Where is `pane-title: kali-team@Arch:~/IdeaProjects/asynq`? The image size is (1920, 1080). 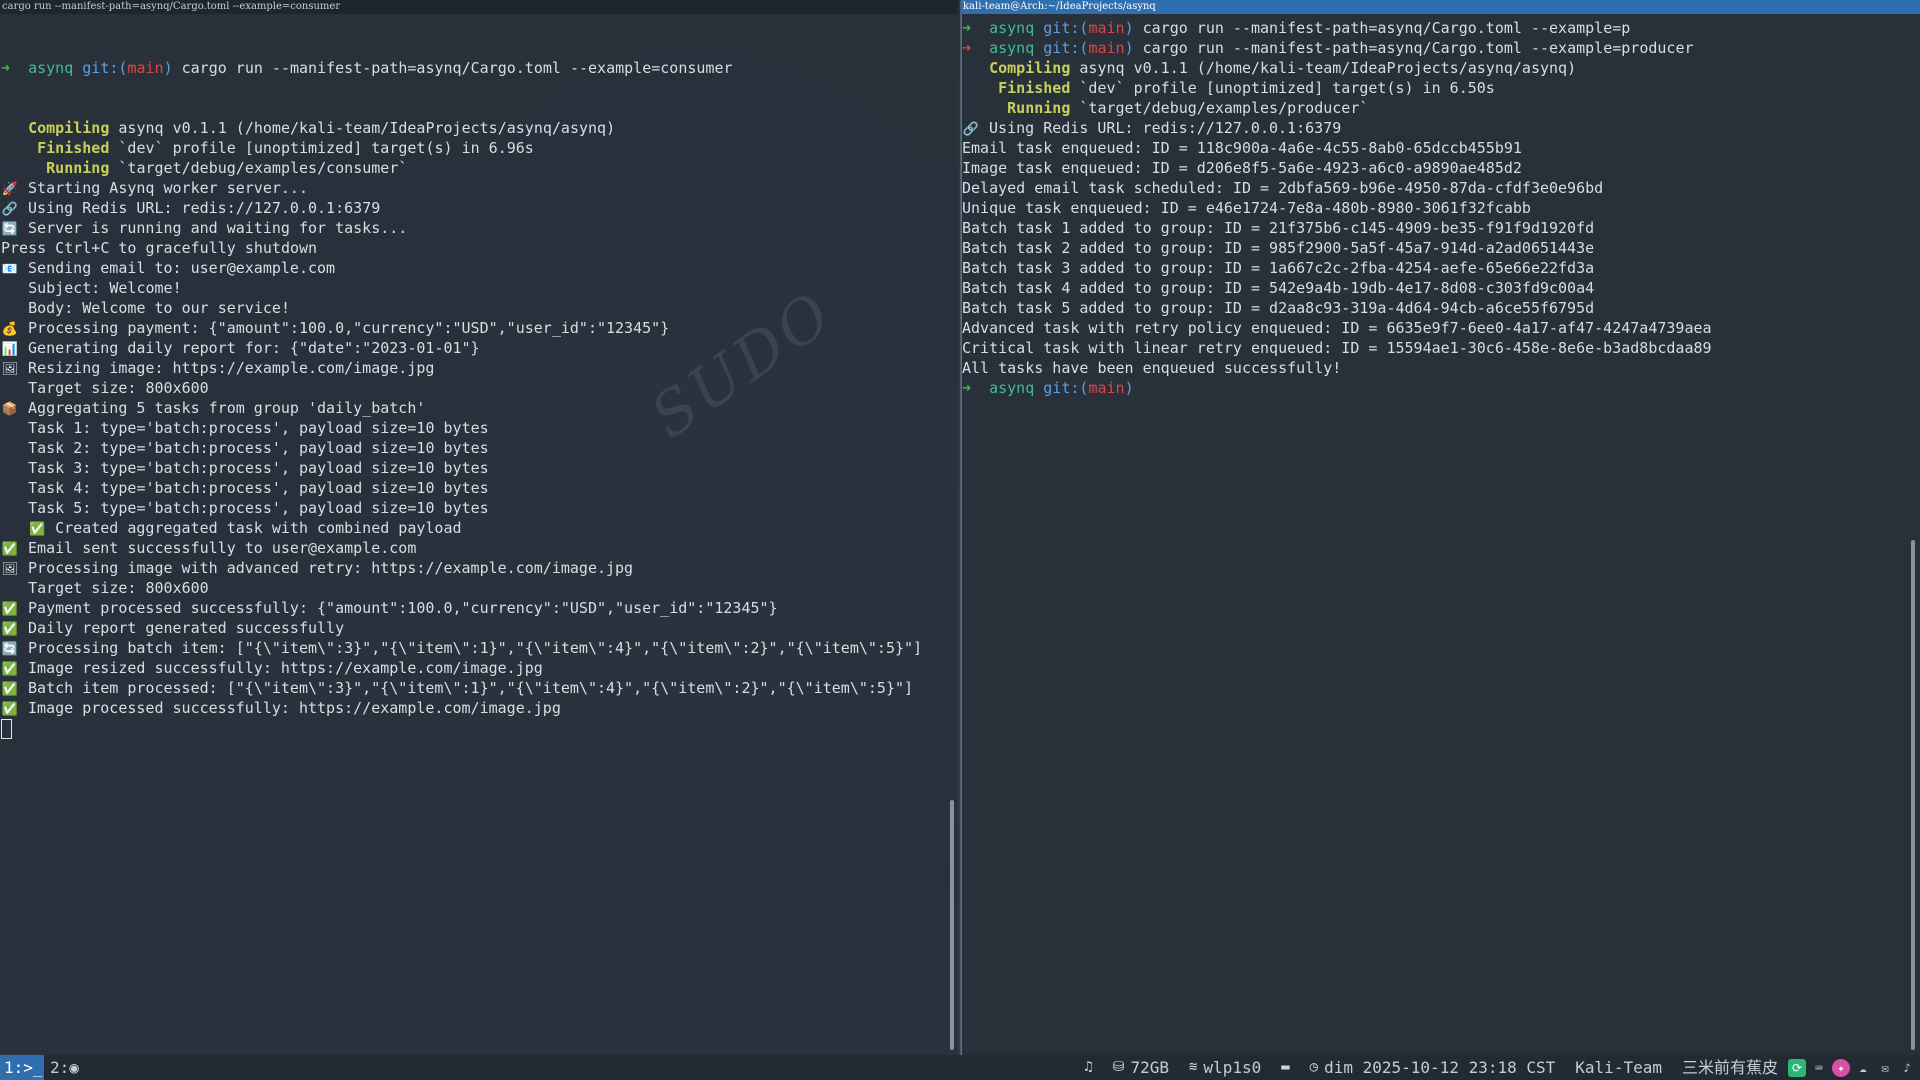 pane-title: kali-team@Arch:~/IdeaProjects/asynq is located at coordinates (1440, 7).